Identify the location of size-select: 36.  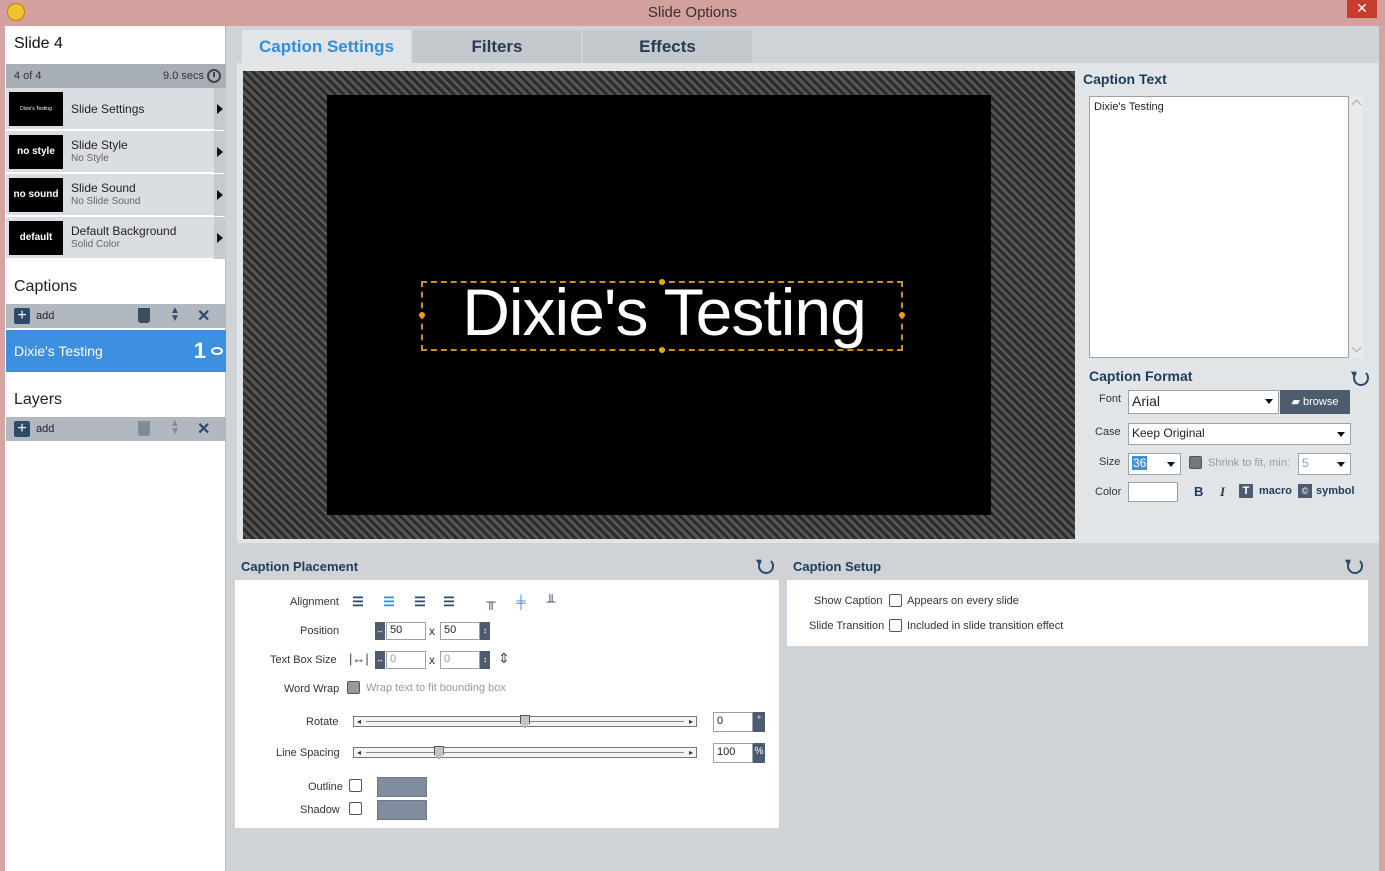
(1154, 464).